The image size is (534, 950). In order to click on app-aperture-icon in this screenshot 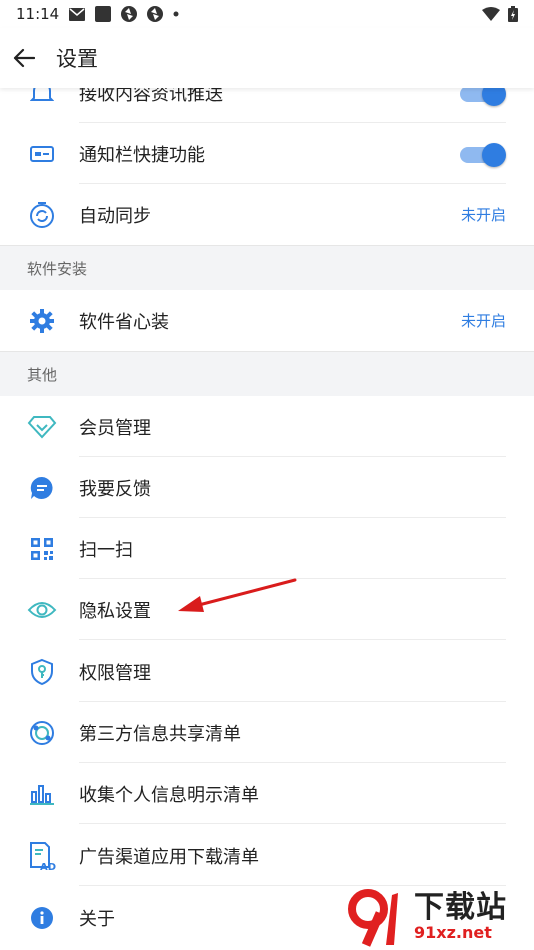, I will do `click(129, 14)`.